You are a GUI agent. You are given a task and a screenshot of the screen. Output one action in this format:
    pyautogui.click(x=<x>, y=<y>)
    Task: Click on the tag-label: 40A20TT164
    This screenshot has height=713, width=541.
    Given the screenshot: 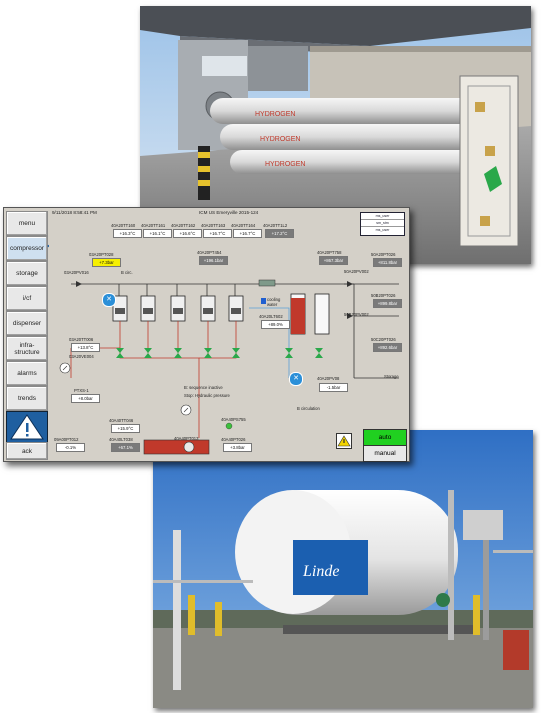 What is the action you would take?
    pyautogui.click(x=243, y=225)
    